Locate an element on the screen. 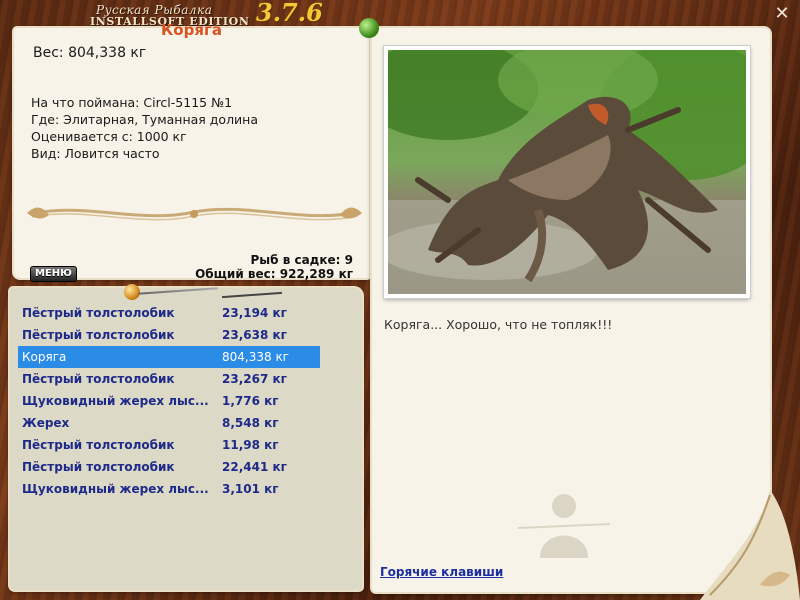 This screenshot has width=800, height=600. fish-name: Жерех is located at coordinates (46, 423).